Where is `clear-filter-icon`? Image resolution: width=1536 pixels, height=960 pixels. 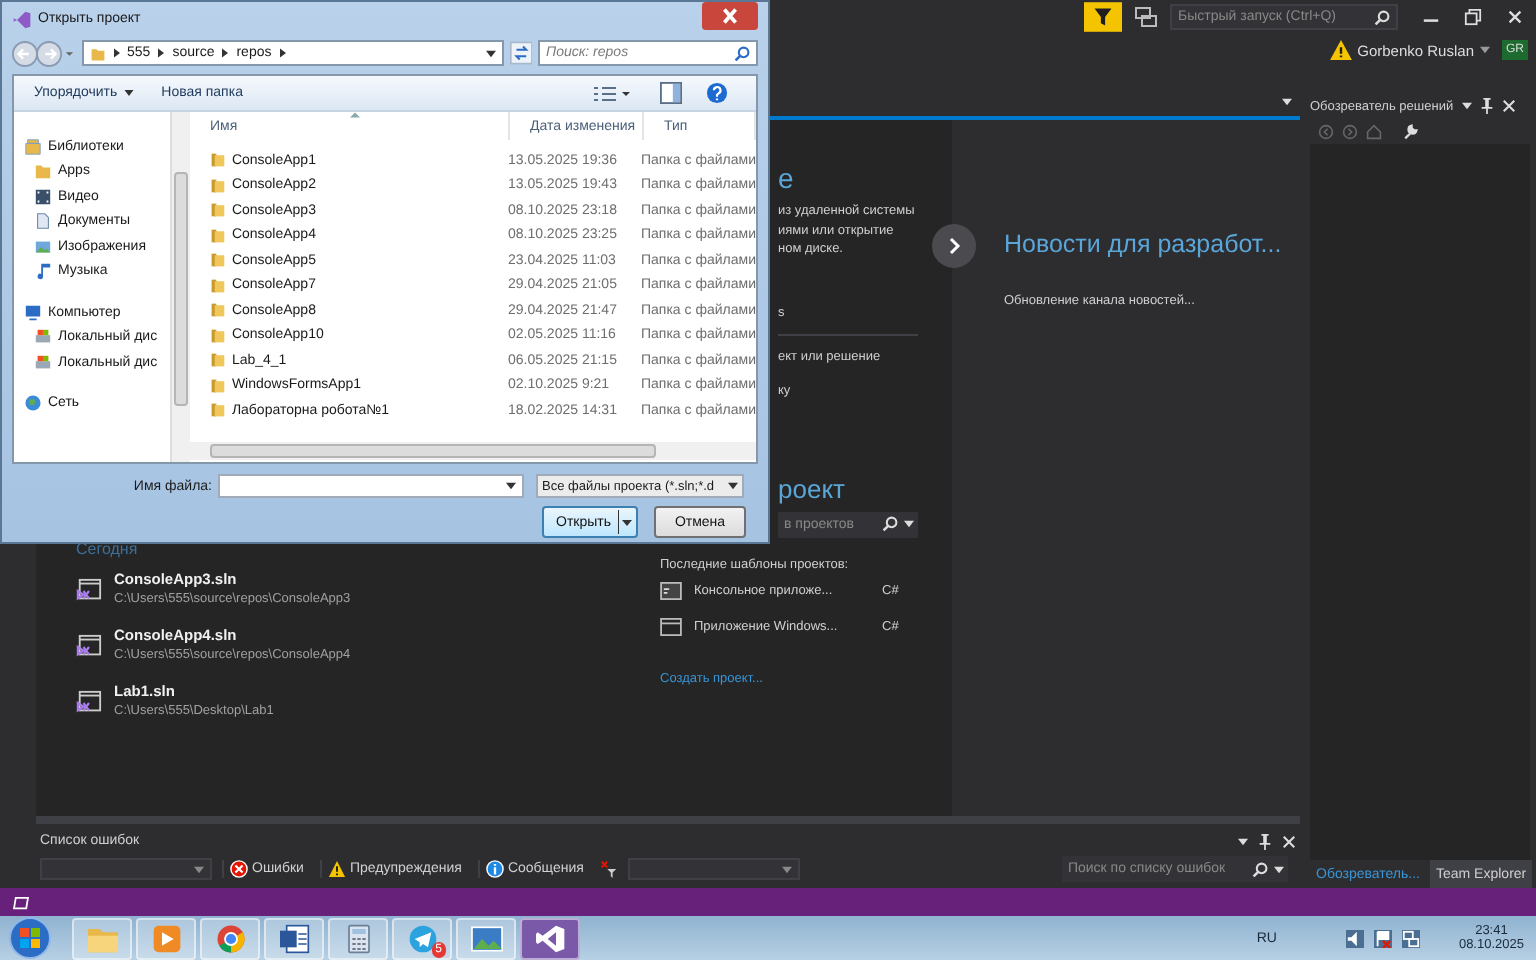 clear-filter-icon is located at coordinates (608, 869).